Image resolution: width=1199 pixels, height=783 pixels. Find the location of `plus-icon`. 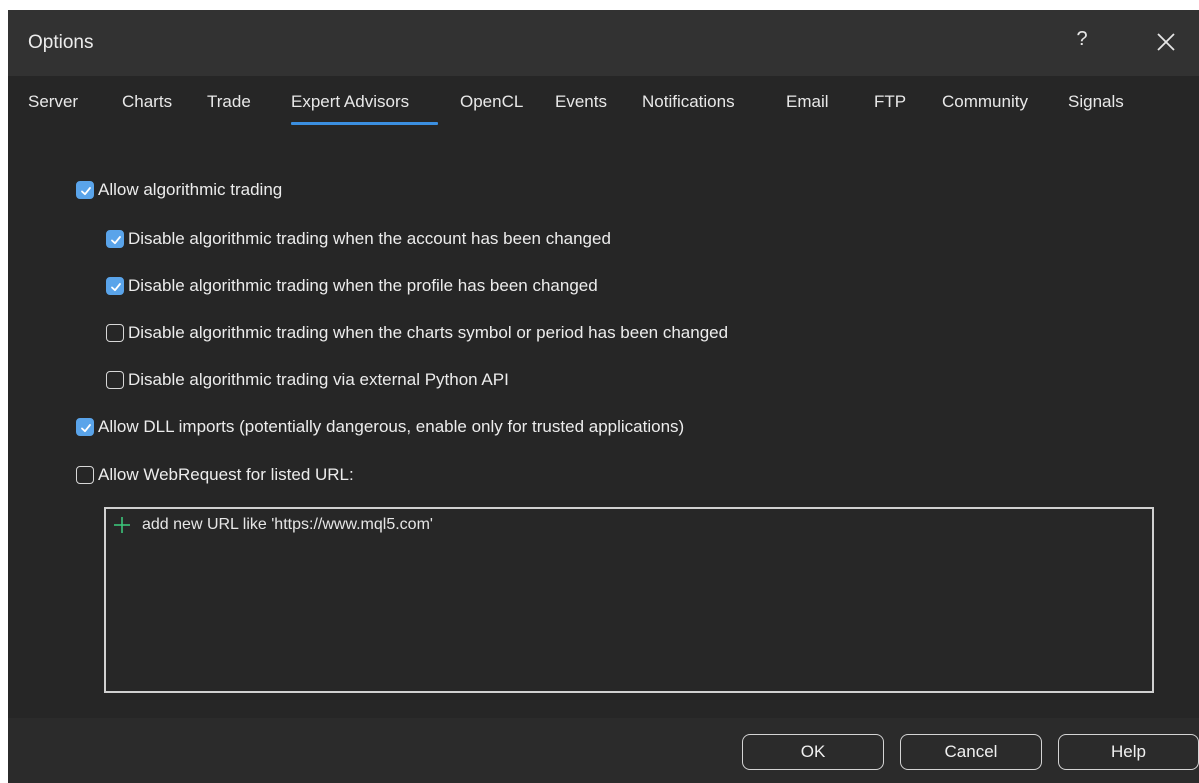

plus-icon is located at coordinates (122, 525).